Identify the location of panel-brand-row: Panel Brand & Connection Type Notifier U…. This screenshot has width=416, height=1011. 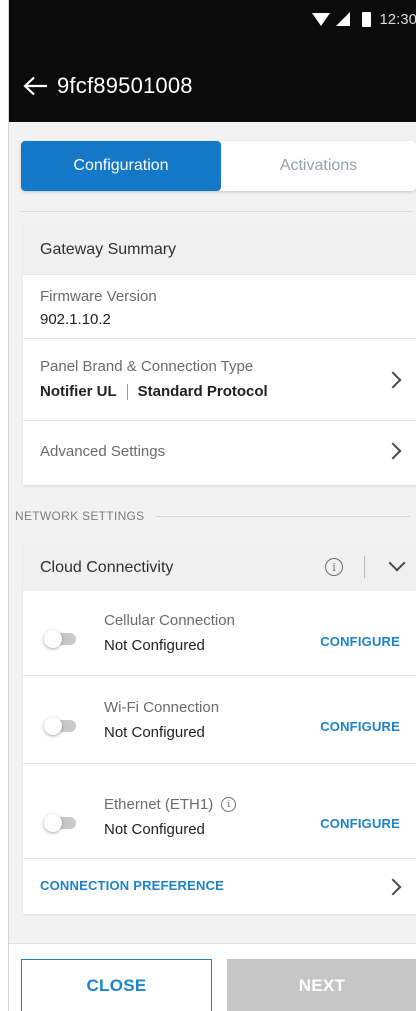
(219, 380).